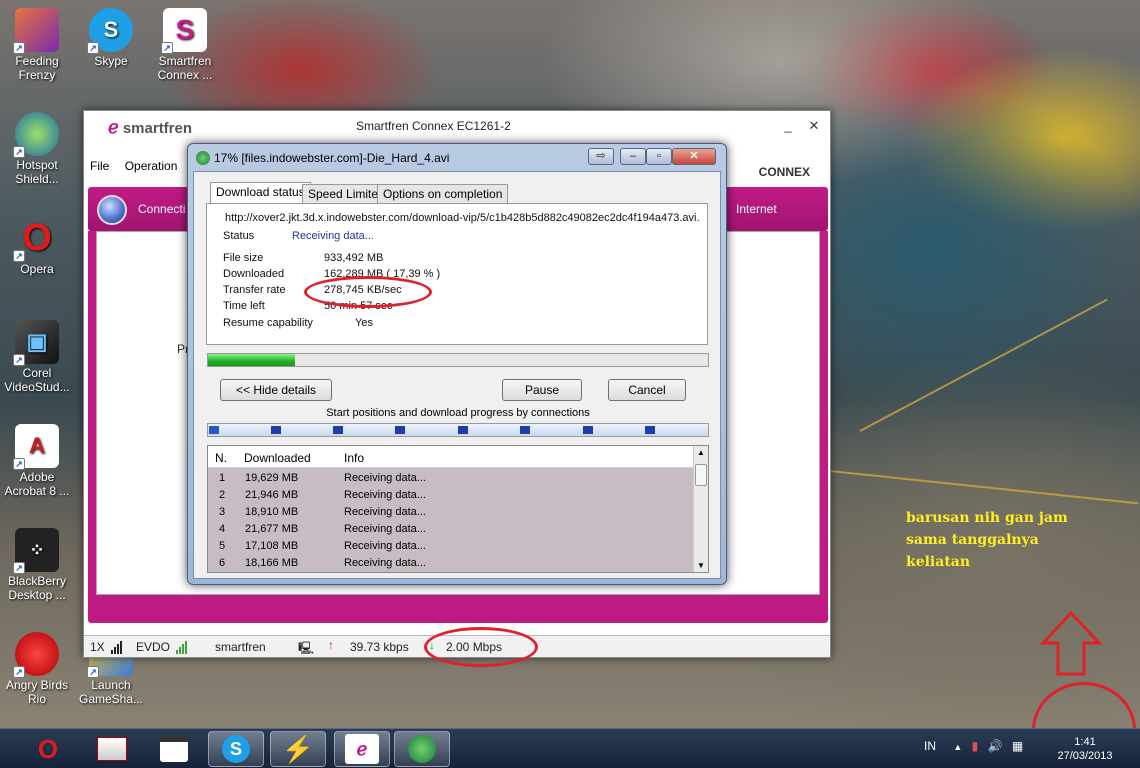 The width and height of the screenshot is (1140, 768). I want to click on cancel-button: Cancel, so click(647, 390).